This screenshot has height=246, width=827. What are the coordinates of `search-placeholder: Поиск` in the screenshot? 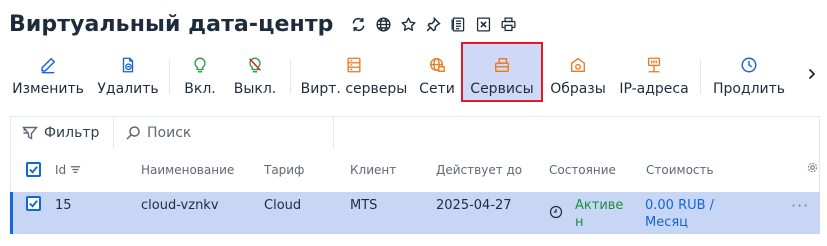 It's located at (169, 133).